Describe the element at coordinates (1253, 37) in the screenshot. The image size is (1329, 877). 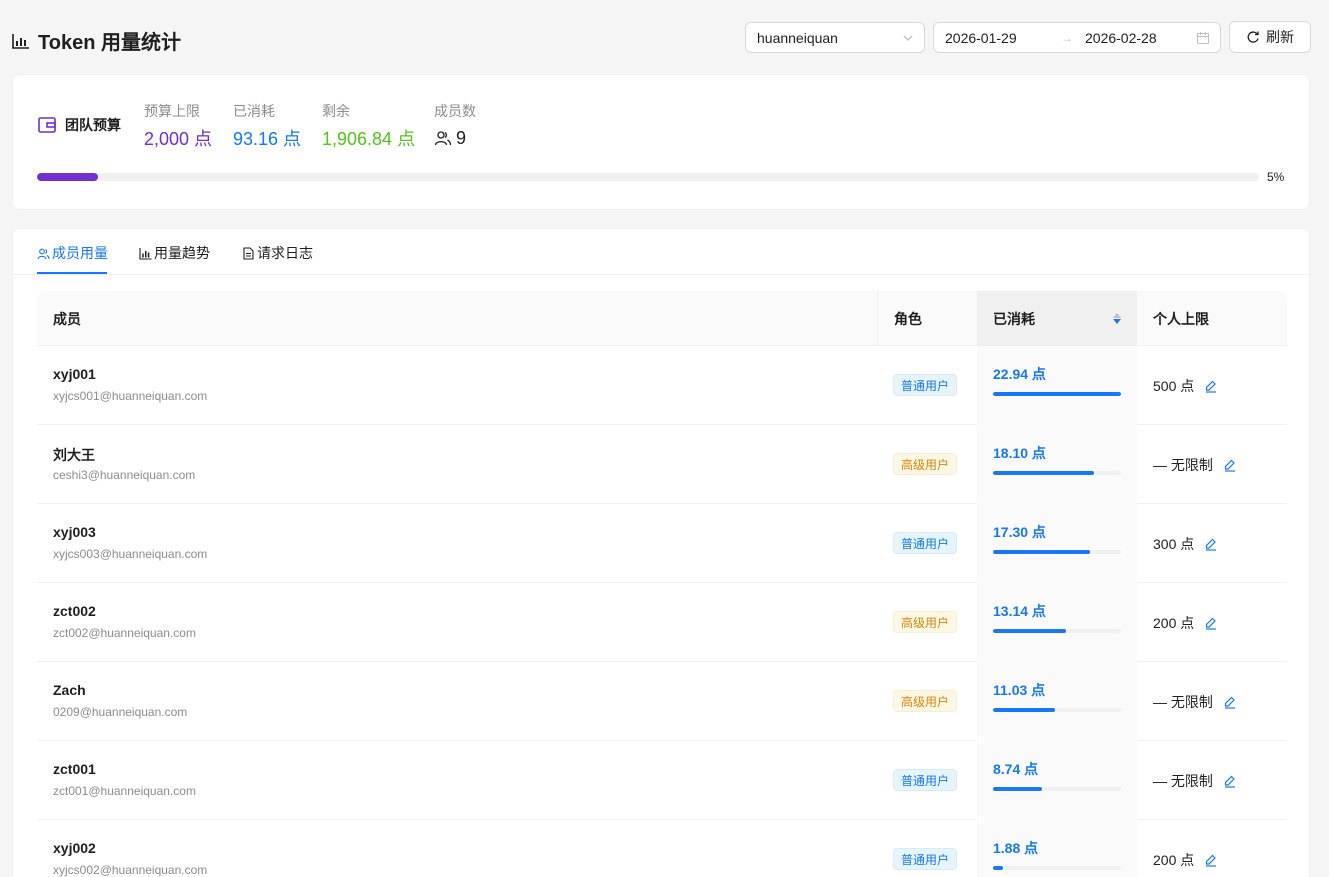
I see `reload-icon` at that location.